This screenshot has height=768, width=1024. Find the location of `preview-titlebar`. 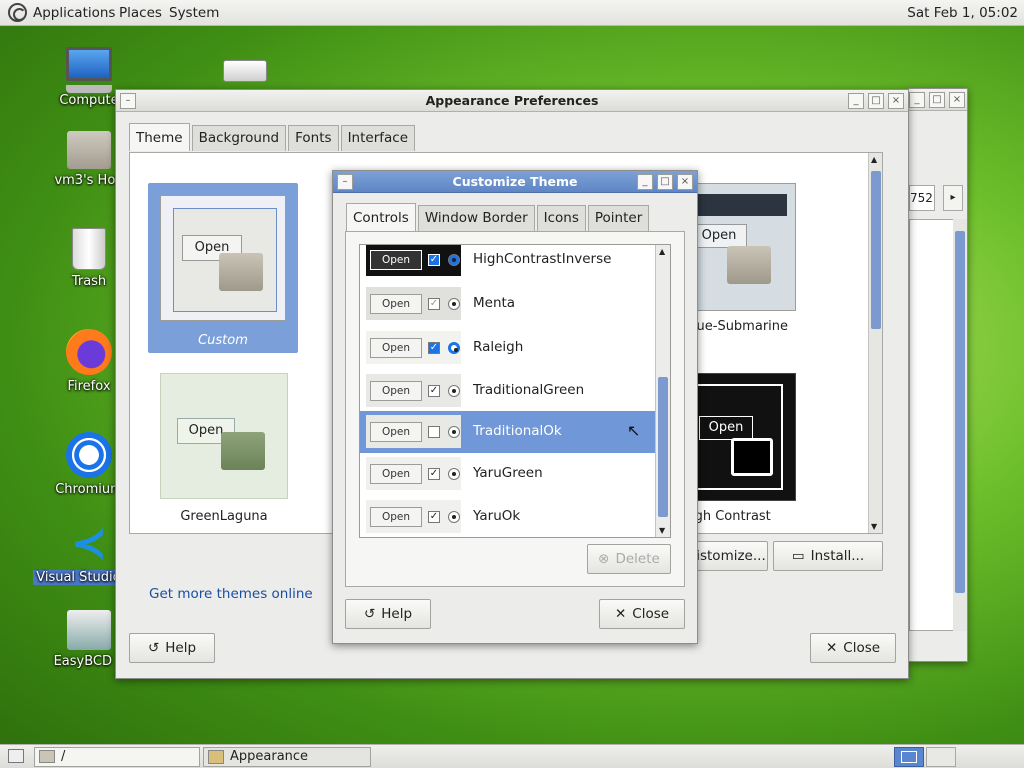

preview-titlebar is located at coordinates (737, 205).